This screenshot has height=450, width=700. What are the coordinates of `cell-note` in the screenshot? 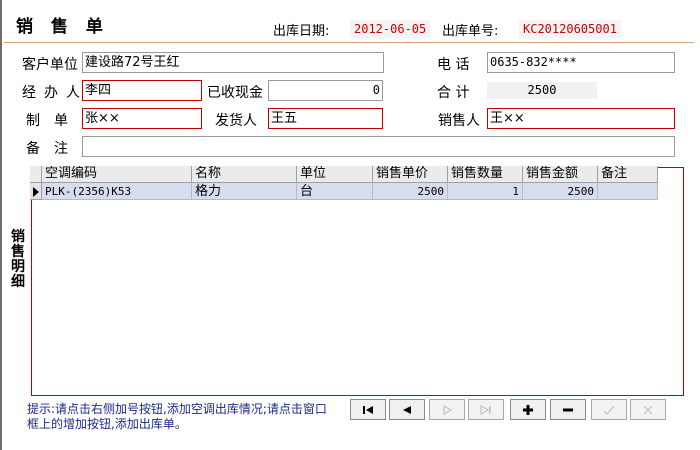 It's located at (628, 191).